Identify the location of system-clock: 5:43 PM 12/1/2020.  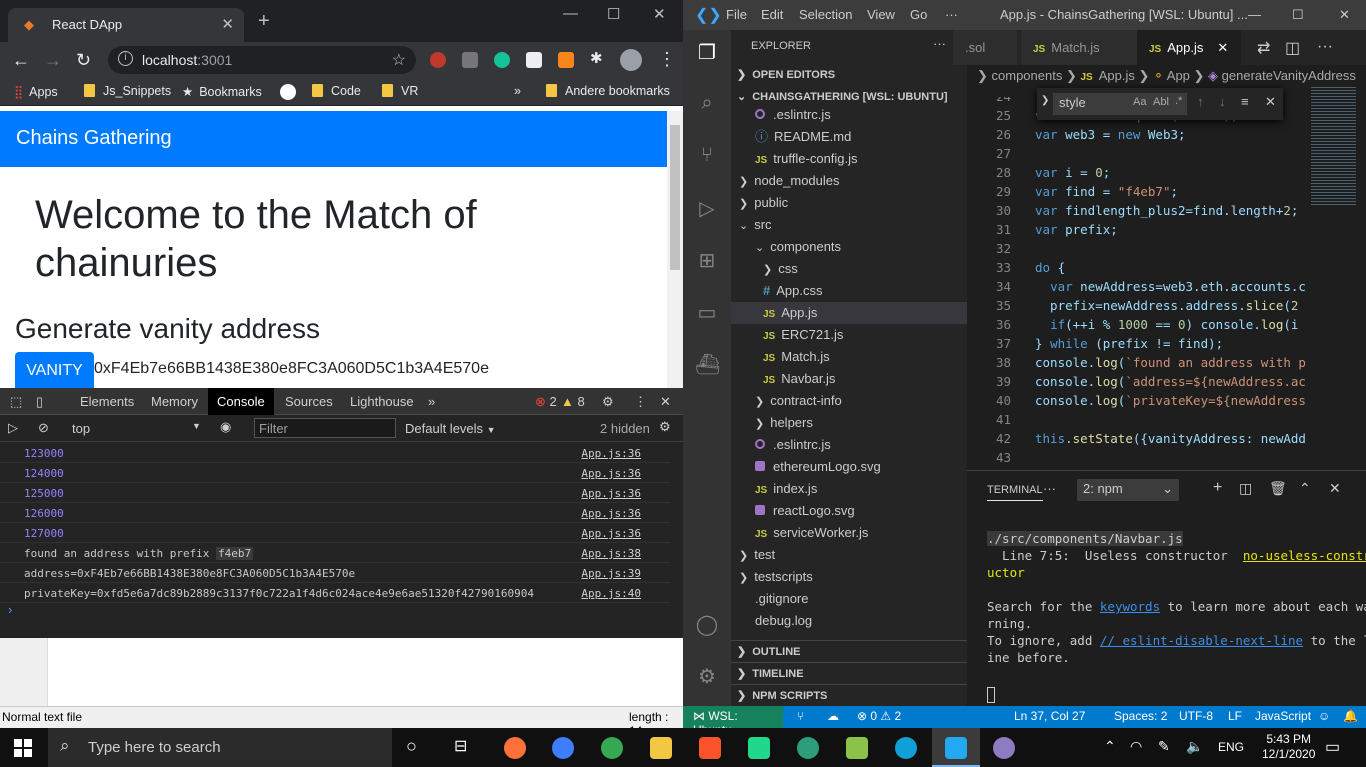
(1288, 747).